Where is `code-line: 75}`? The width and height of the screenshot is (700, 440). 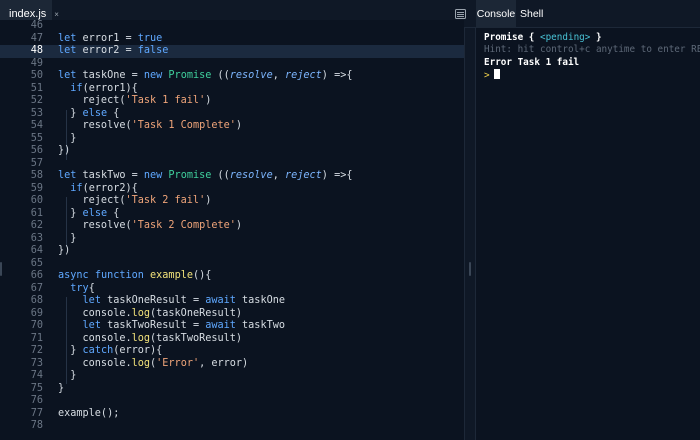 code-line: 75} is located at coordinates (232, 389).